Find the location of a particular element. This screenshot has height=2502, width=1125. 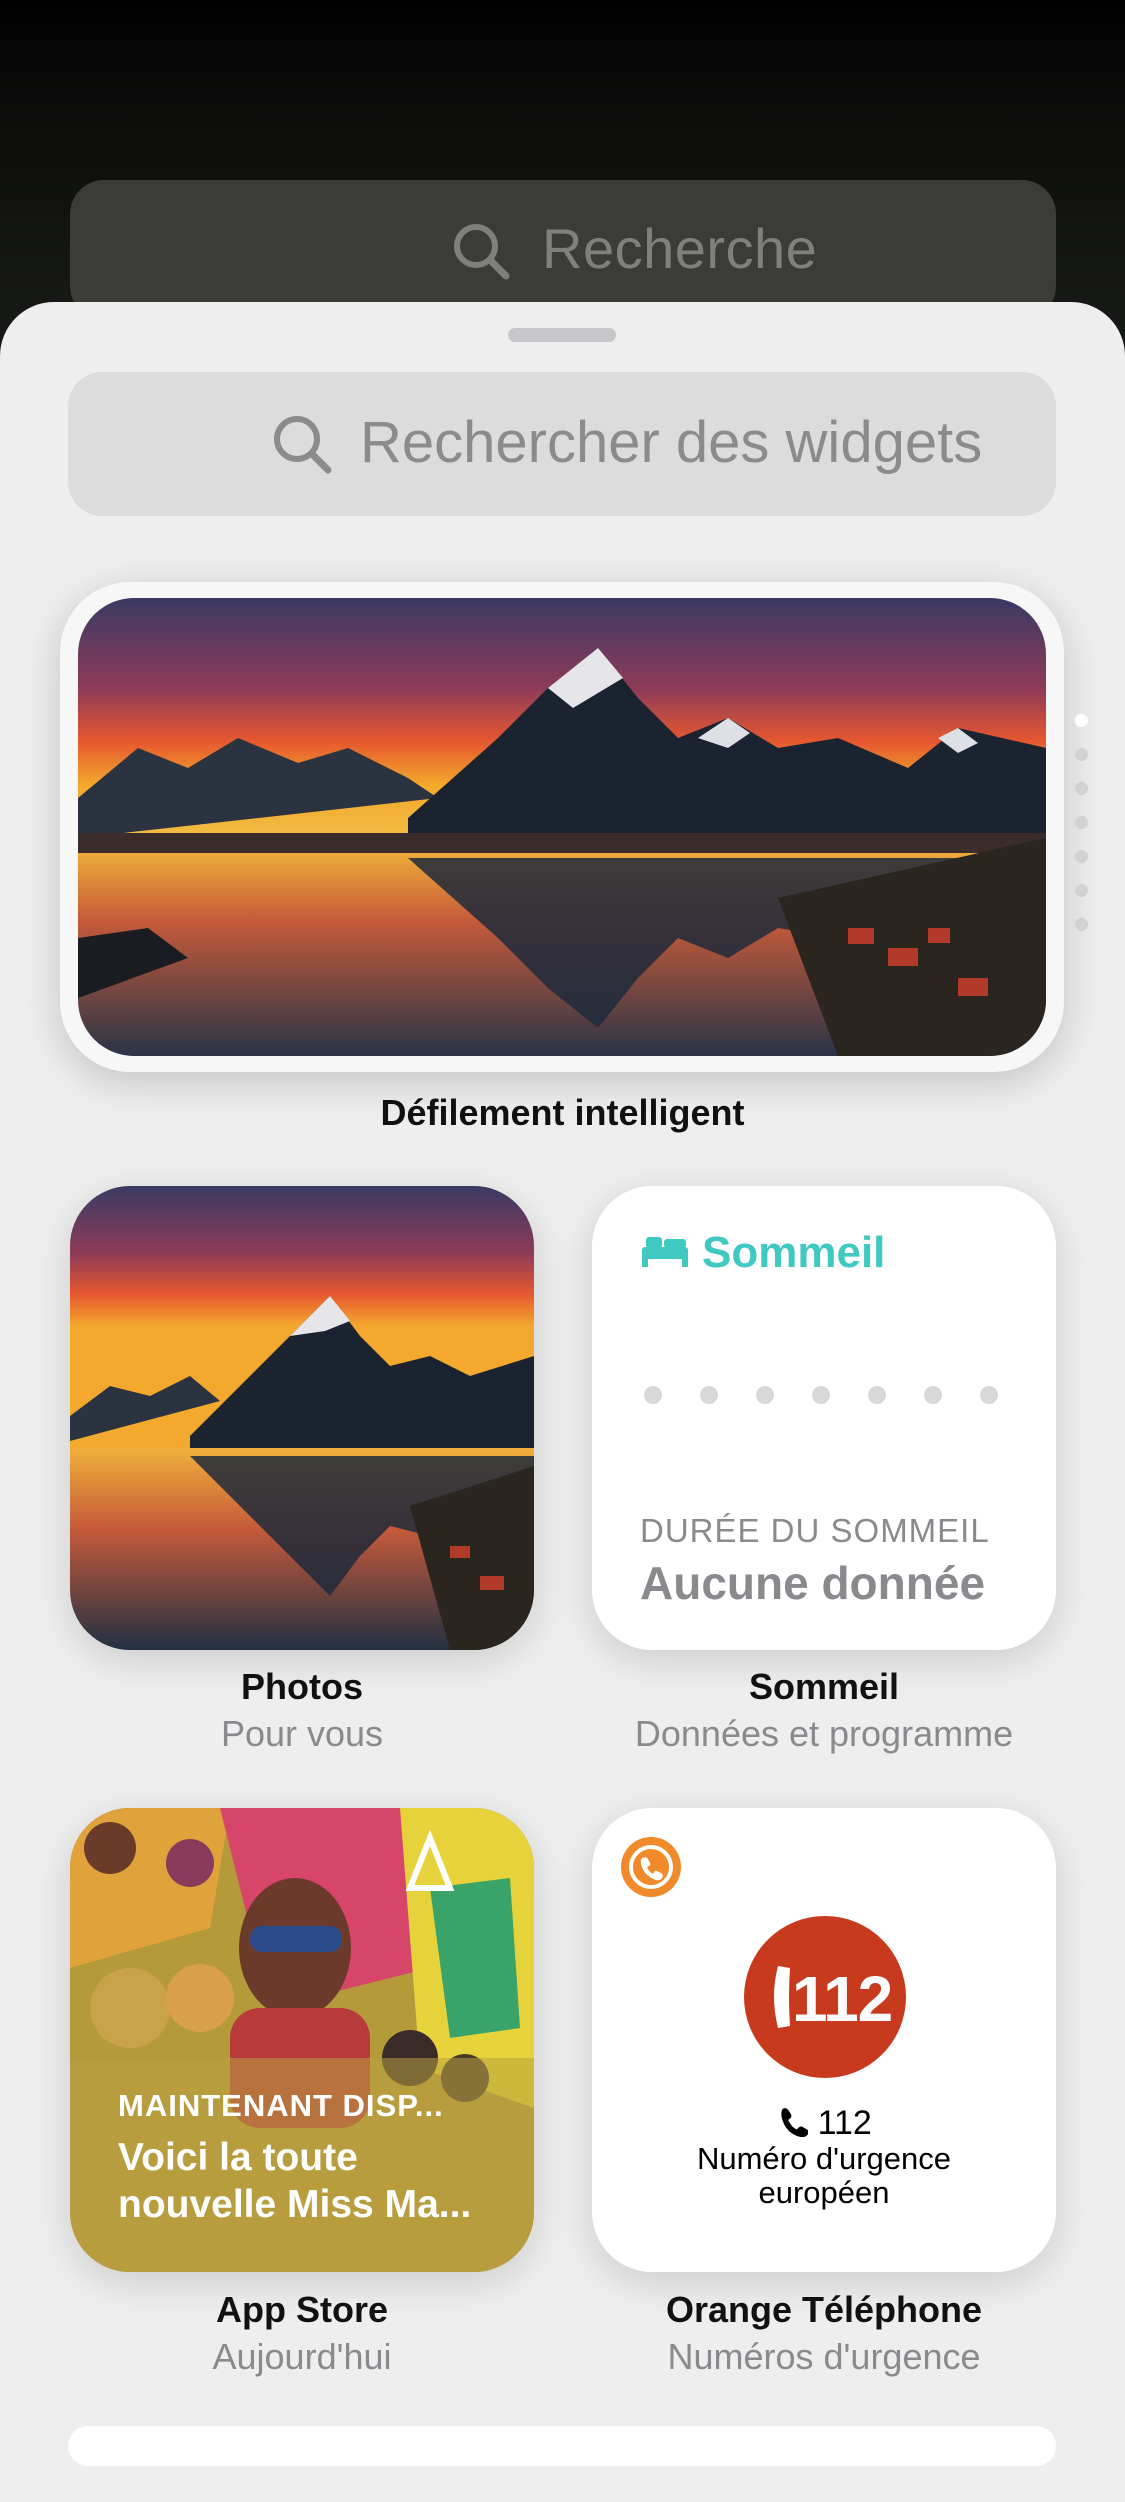

sheet-grabber is located at coordinates (562, 335).